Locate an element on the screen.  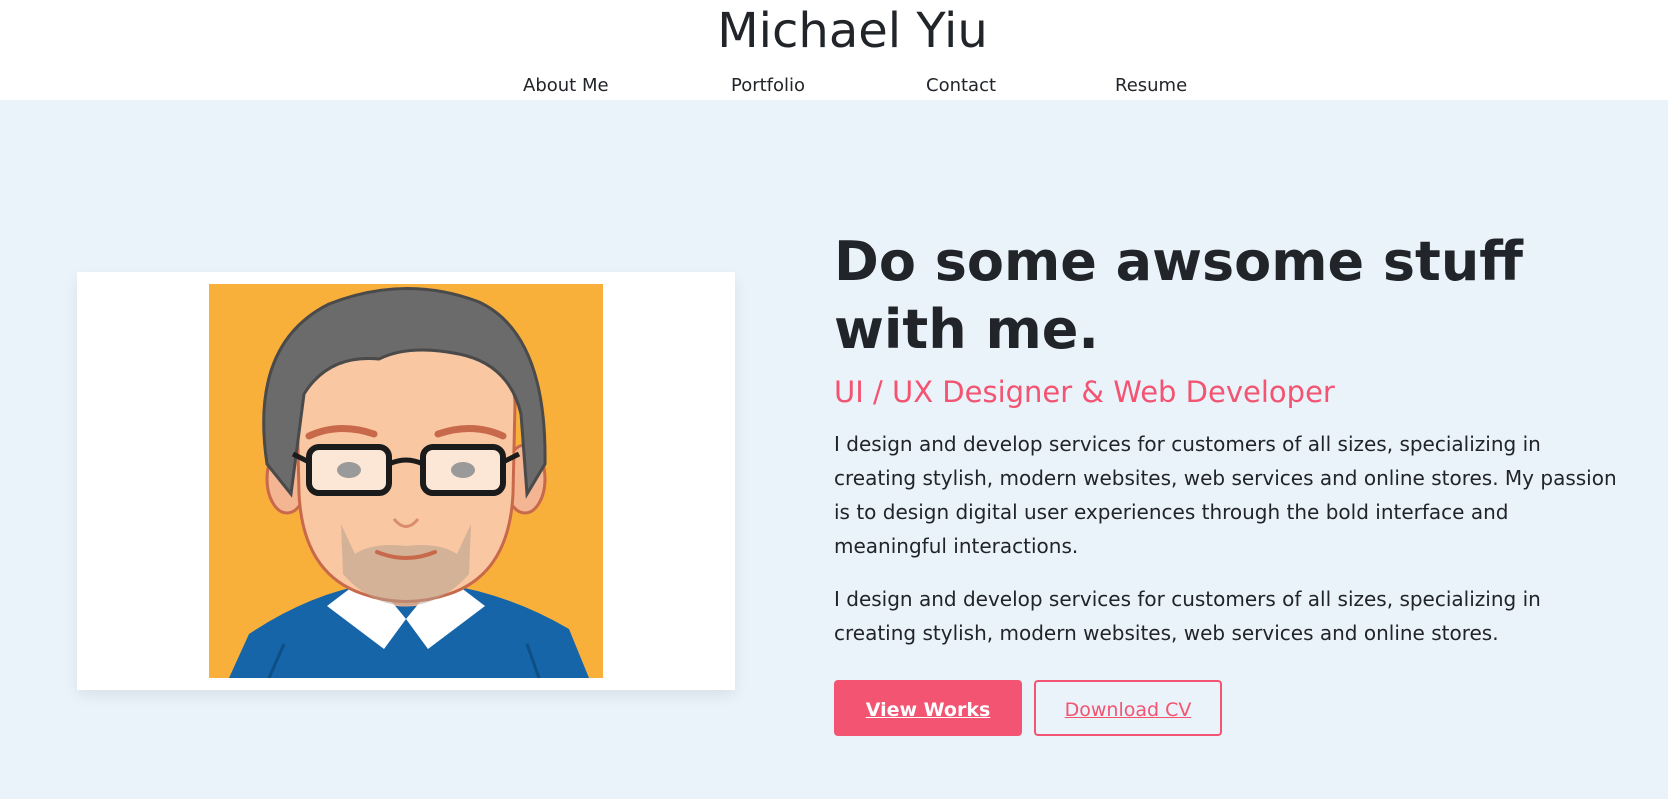
site-title: Michael Yiu is located at coordinates (852, 31).